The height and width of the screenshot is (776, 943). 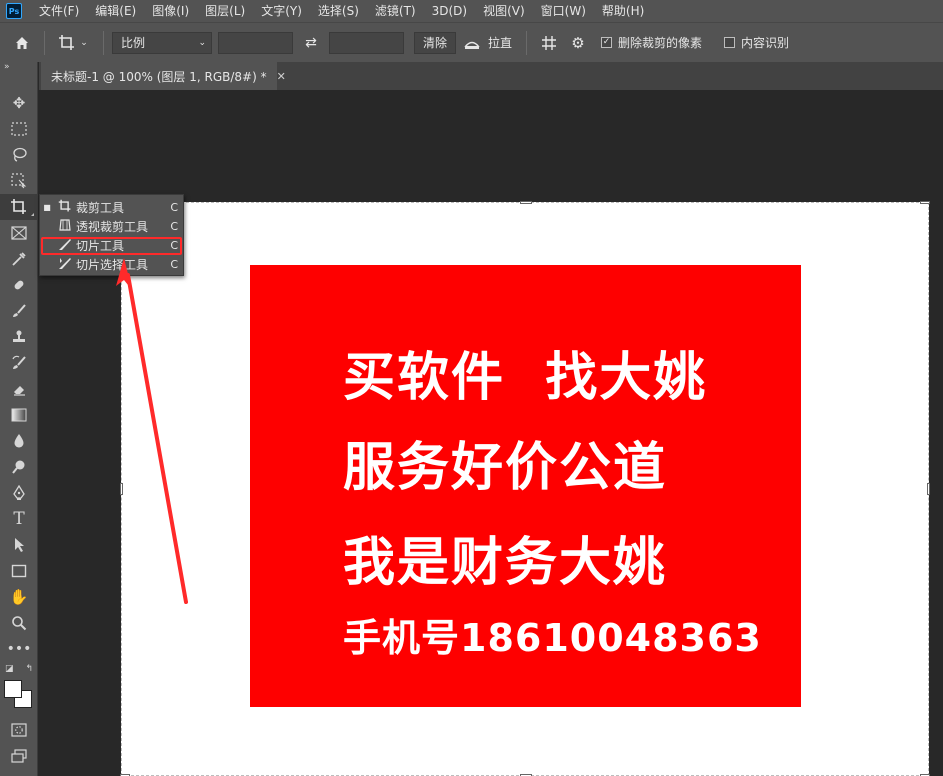 I want to click on options-bar: ⌄ 比例 ⌄ ⇄ 清除 拉直 ⚙ ✓ 删除裁剪的像素 内容识别, so click(x=471, y=42).